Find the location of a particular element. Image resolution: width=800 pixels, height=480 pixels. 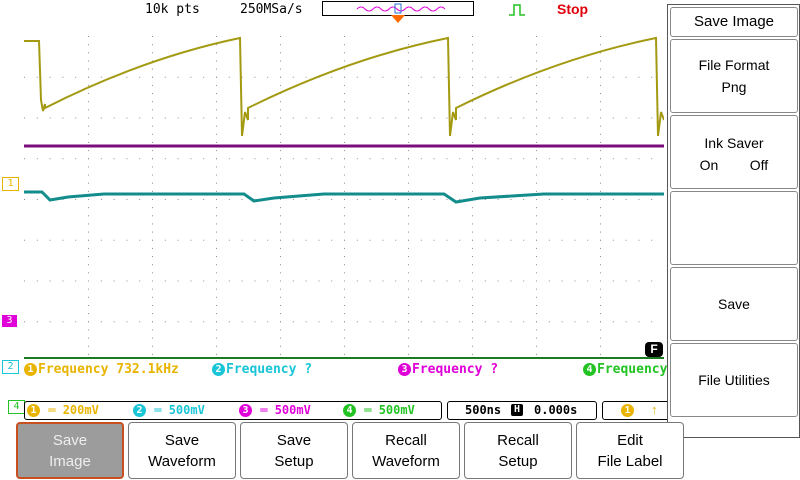

softkey-label-line1: Save is located at coordinates (294, 440).